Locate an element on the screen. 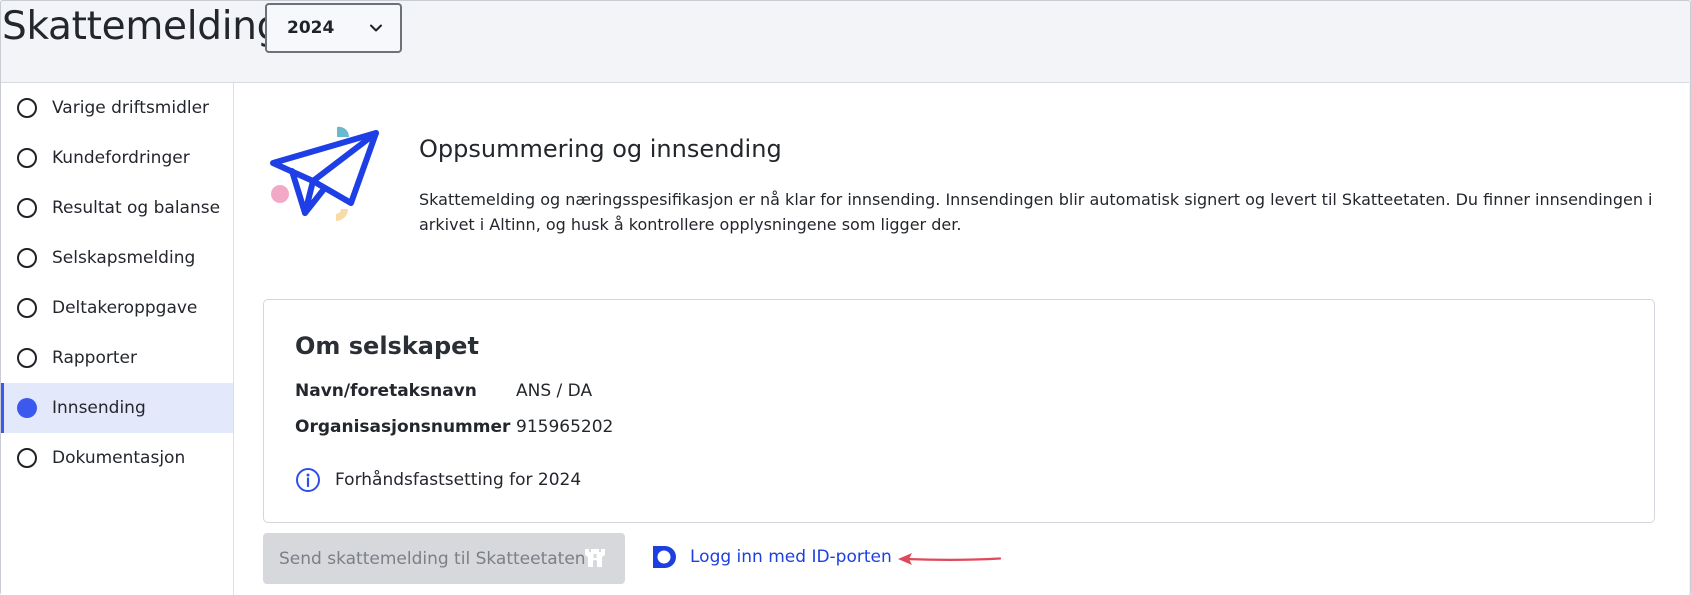 The height and width of the screenshot is (595, 1691). company-title: Om selskapet is located at coordinates (387, 346).